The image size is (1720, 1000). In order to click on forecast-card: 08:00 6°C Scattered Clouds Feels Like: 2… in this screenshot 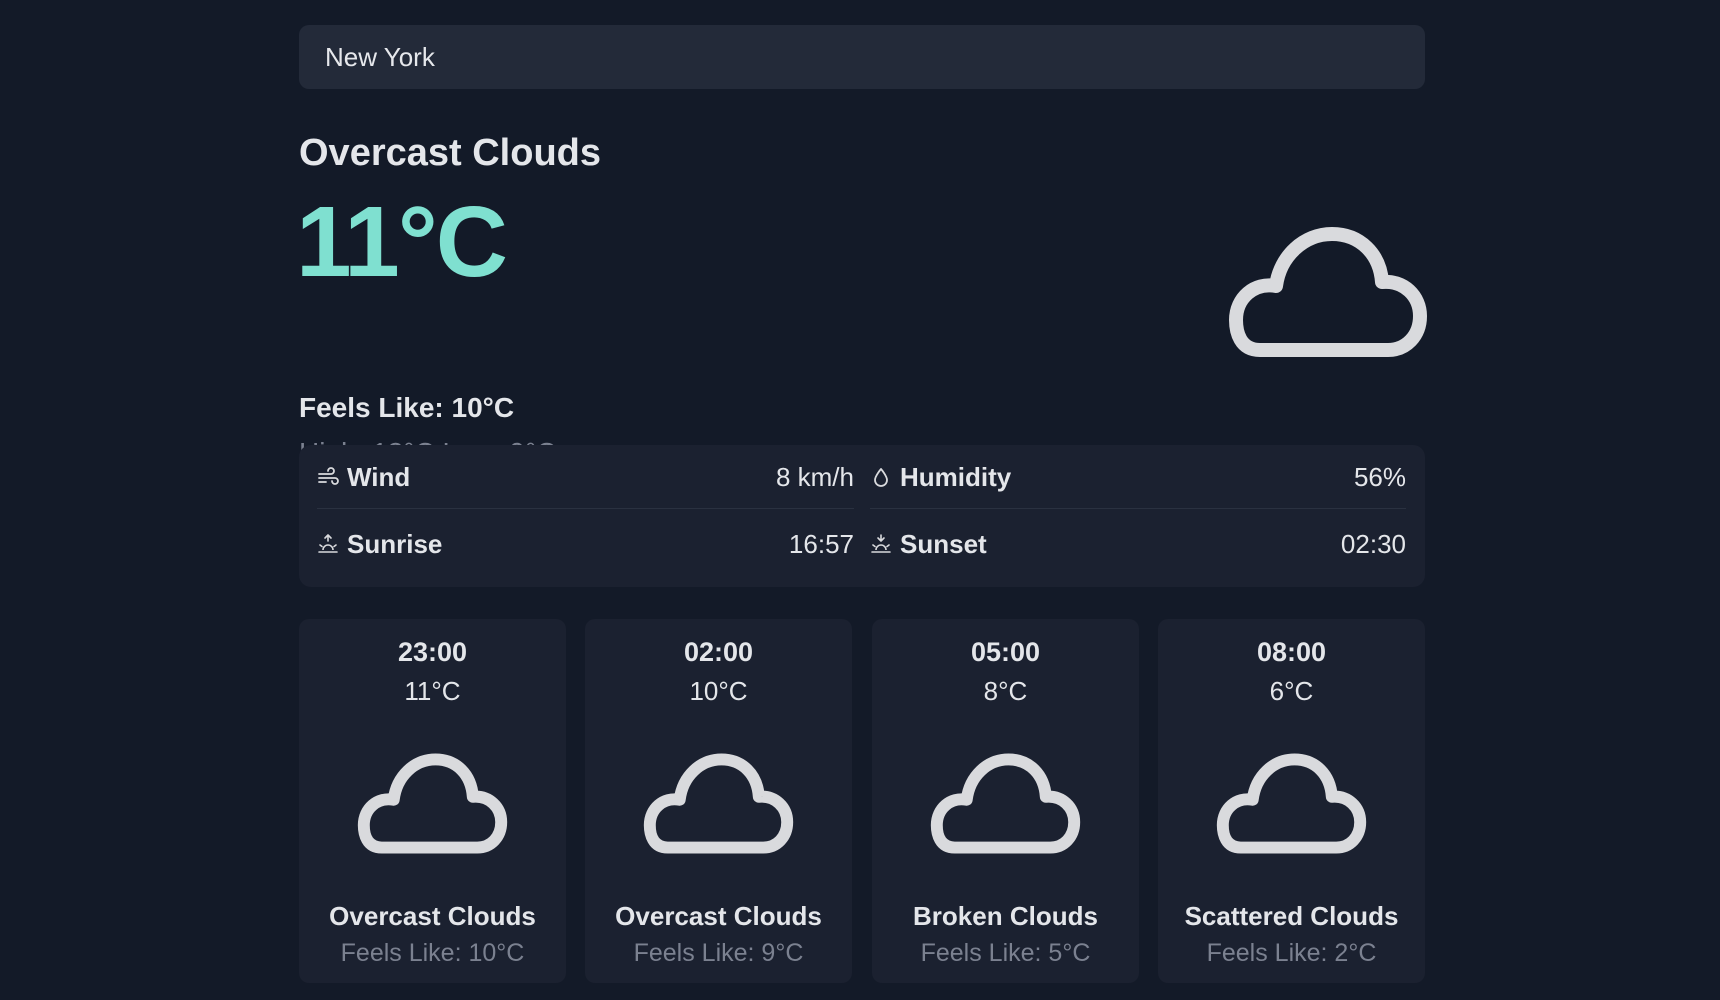, I will do `click(1291, 801)`.